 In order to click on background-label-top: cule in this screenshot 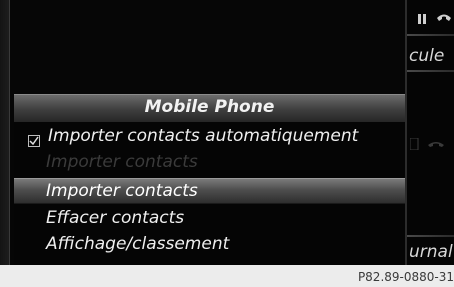, I will do `click(427, 56)`.